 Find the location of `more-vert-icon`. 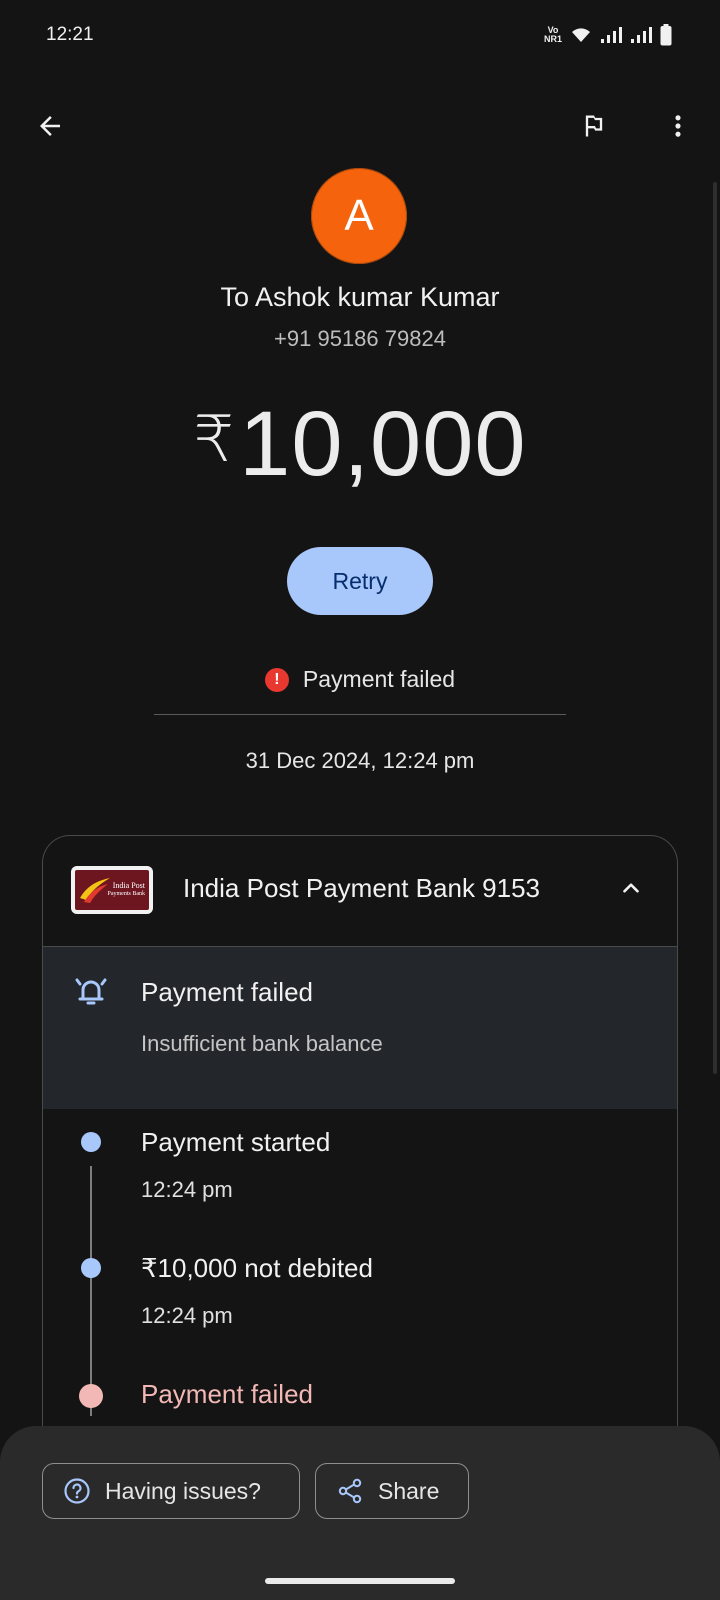

more-vert-icon is located at coordinates (678, 126).